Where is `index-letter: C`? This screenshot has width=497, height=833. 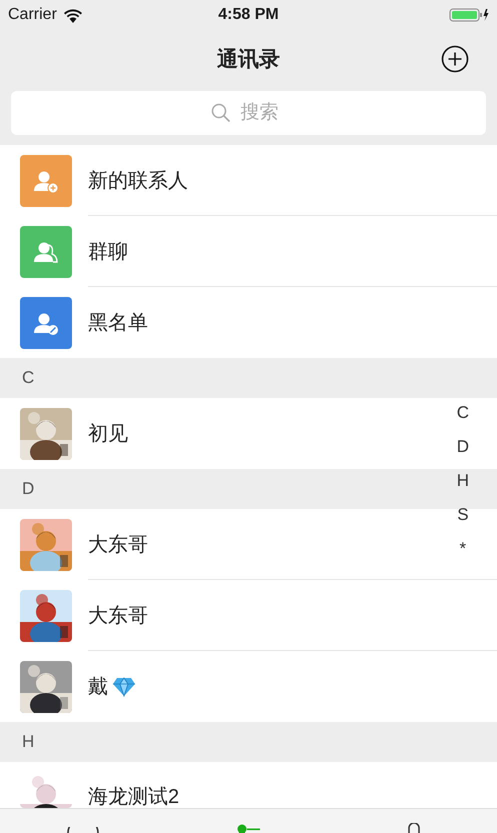 index-letter: C is located at coordinates (462, 413).